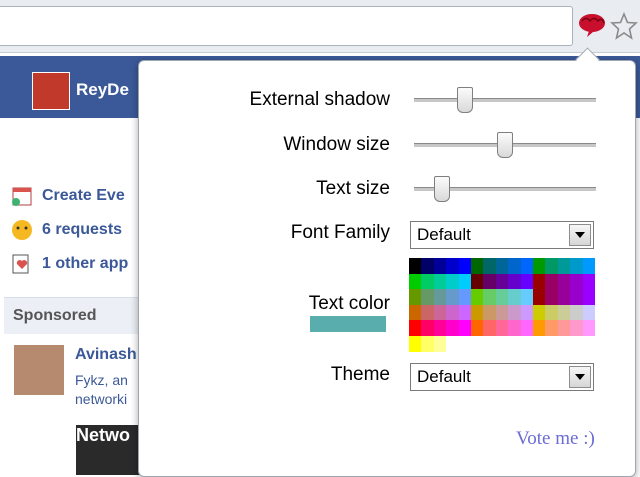 Image resolution: width=640 pixels, height=477 pixels. Describe the element at coordinates (502, 377) in the screenshot. I see `theme-select: Default` at that location.